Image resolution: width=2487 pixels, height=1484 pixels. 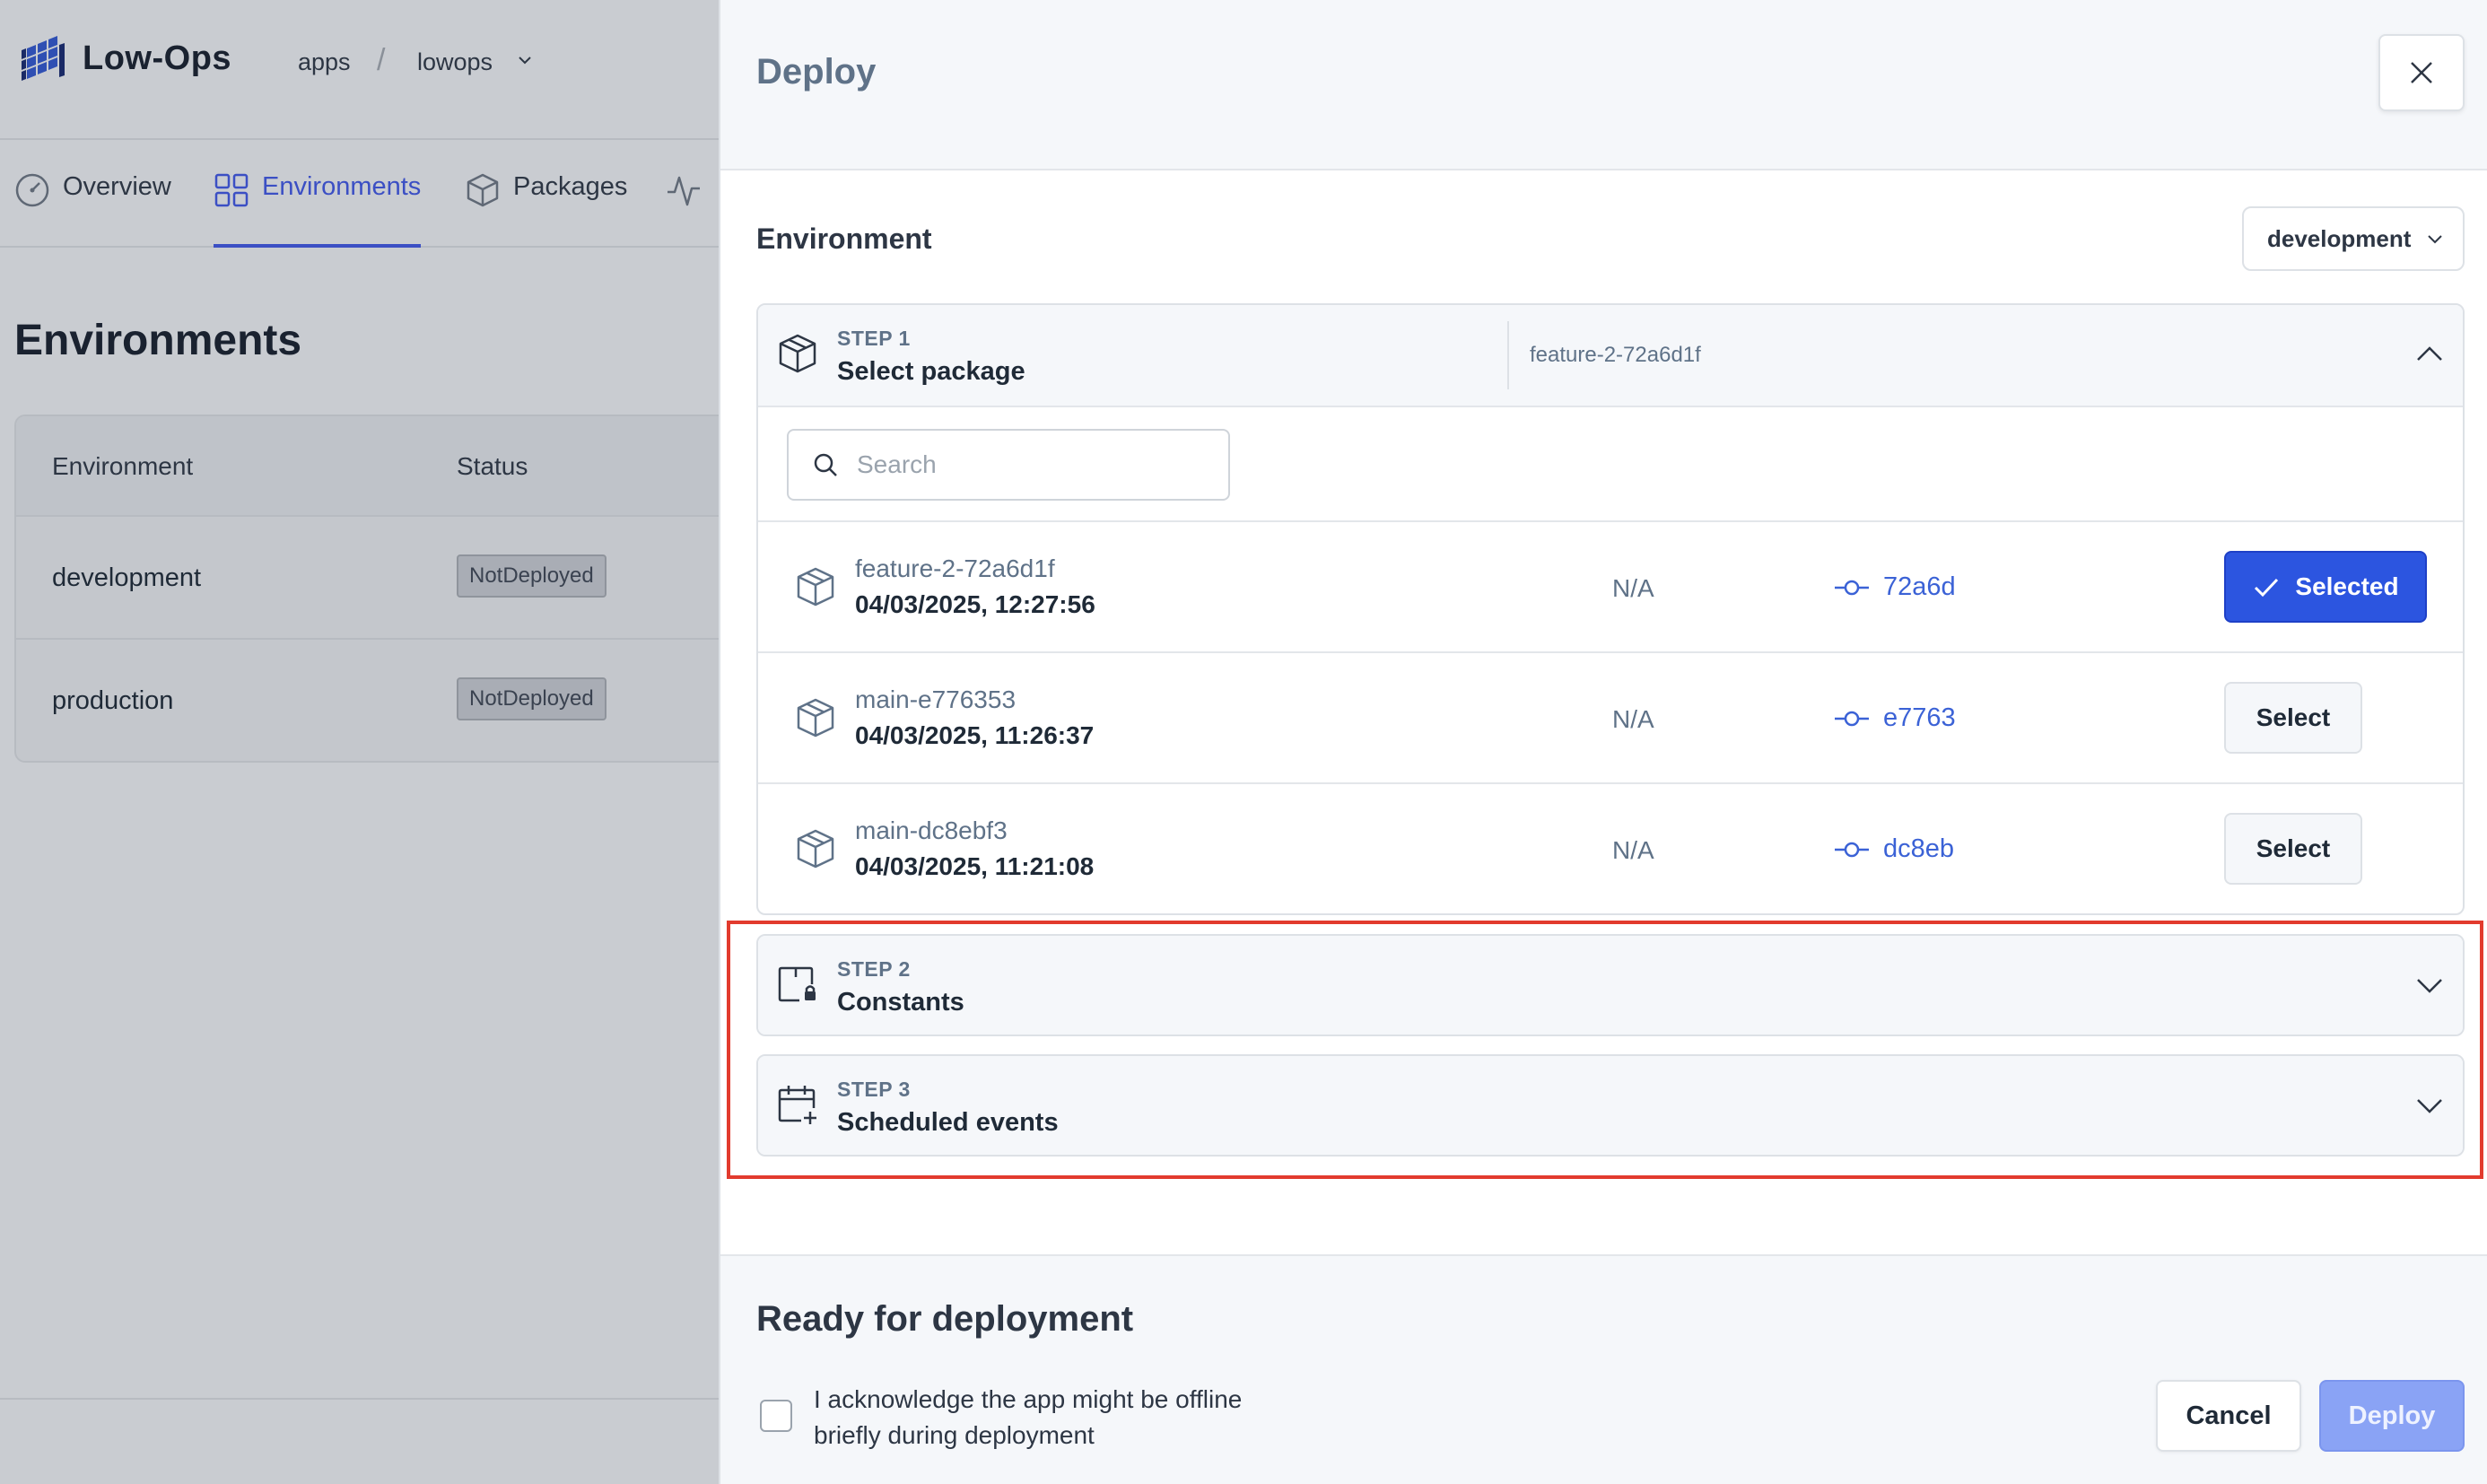 I want to click on commit-link: 72a6d, so click(x=1895, y=587).